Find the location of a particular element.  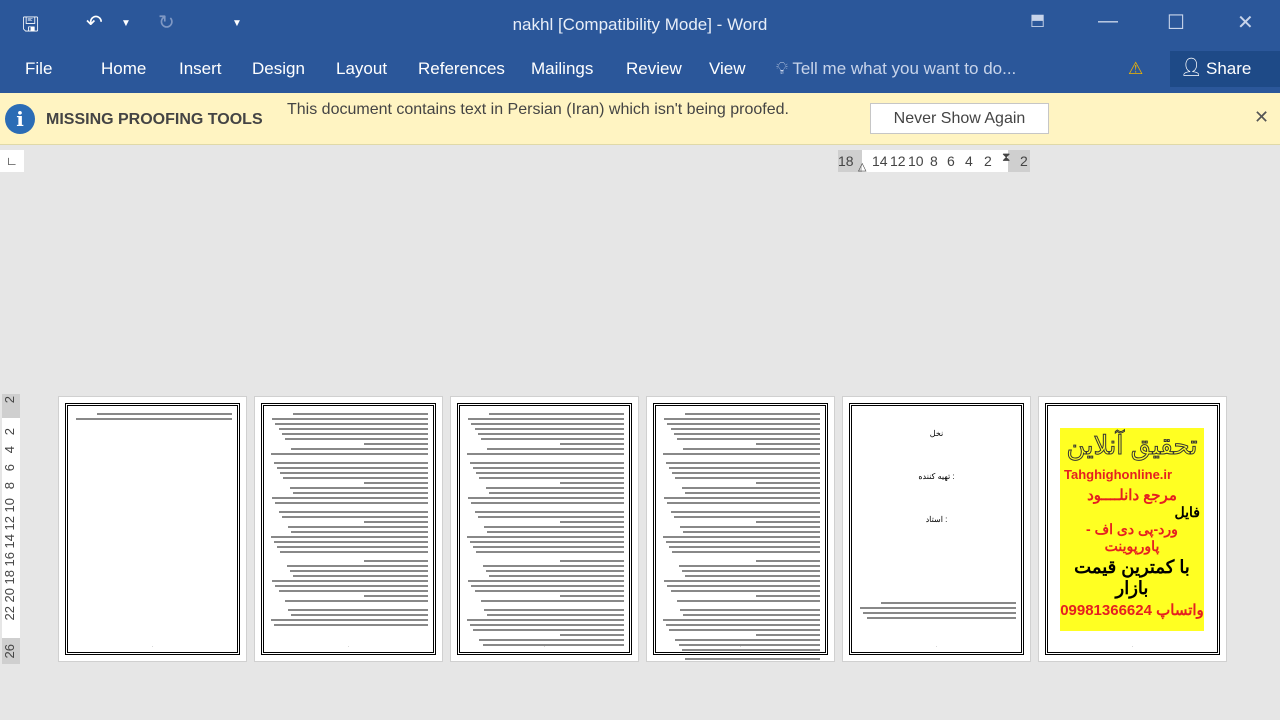

tab-insert: Insert is located at coordinates (200, 69).